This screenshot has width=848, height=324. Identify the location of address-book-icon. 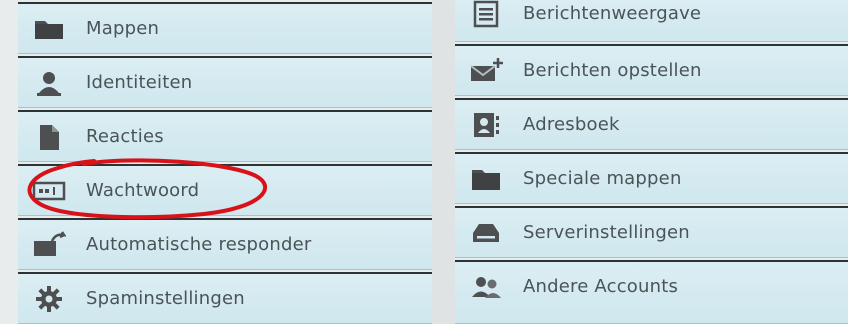
(486, 125).